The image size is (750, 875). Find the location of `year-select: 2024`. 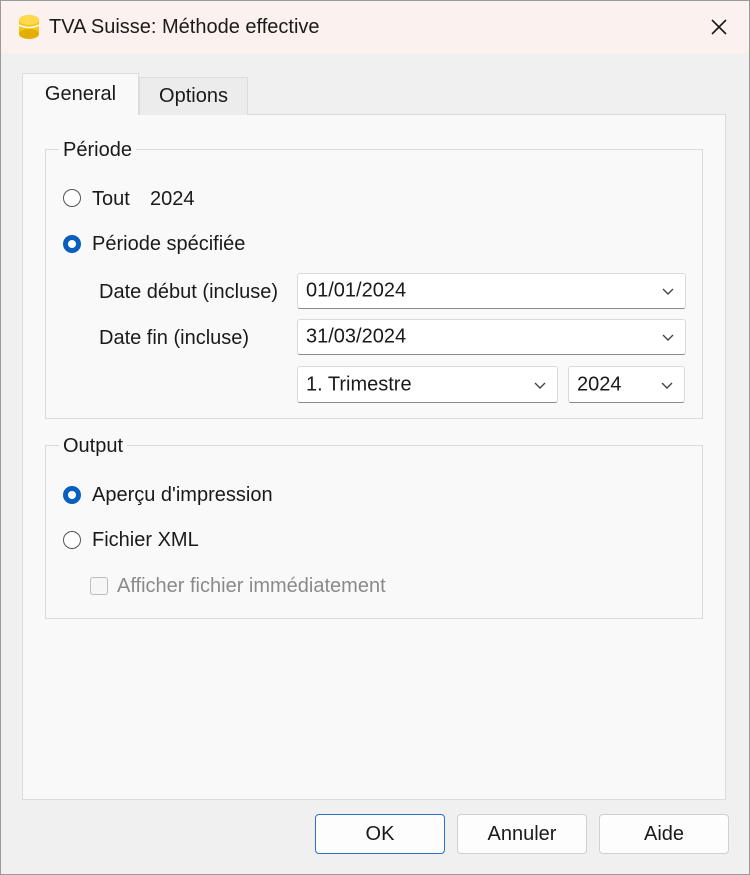

year-select: 2024 is located at coordinates (626, 384).